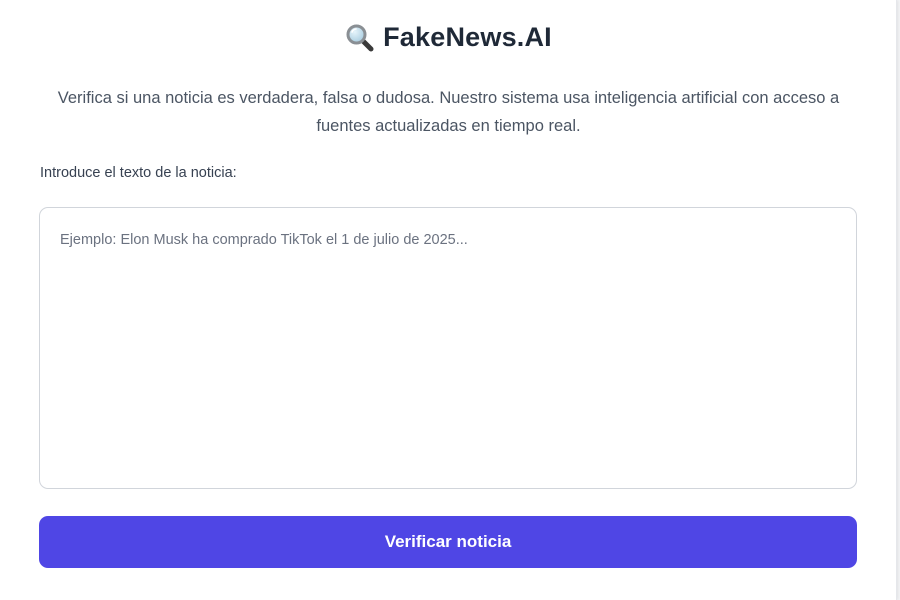 The height and width of the screenshot is (600, 900). Describe the element at coordinates (448, 542) in the screenshot. I see `verify-news-button: Verificar noticia` at that location.